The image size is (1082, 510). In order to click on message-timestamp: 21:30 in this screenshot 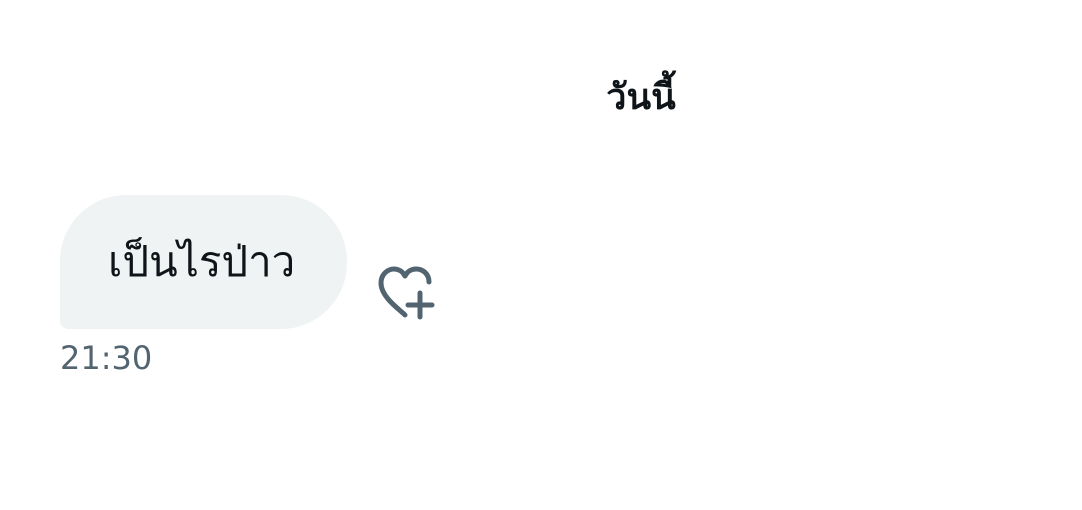, I will do `click(106, 358)`.